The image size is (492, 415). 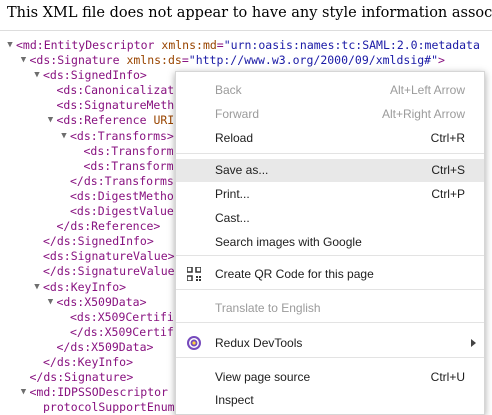 I want to click on menu-item-search-images: Search images with Google, so click(x=330, y=242).